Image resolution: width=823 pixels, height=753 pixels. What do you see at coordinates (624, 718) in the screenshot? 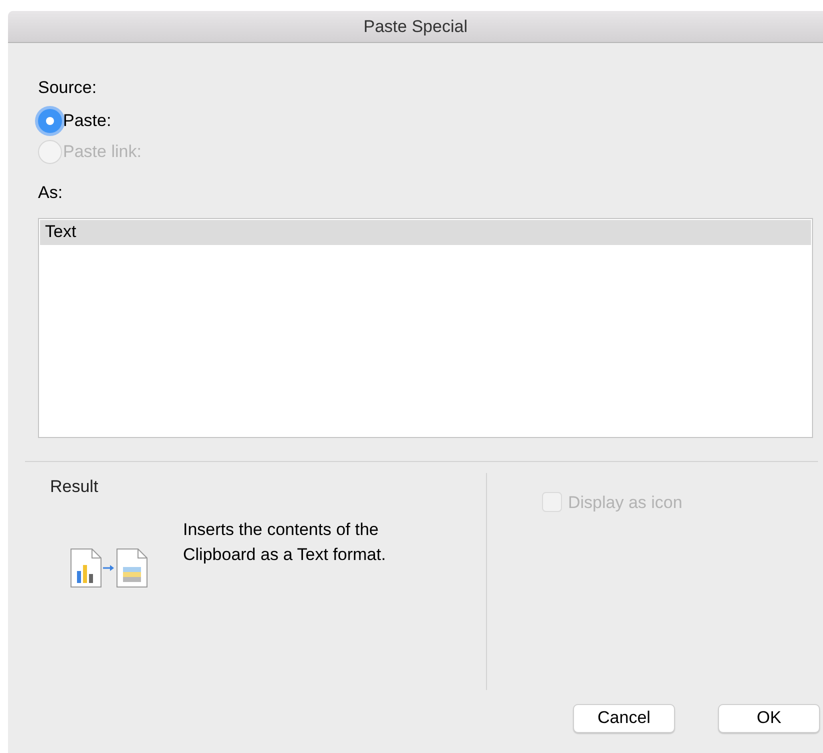
I see `dialog-button: Cancel` at bounding box center [624, 718].